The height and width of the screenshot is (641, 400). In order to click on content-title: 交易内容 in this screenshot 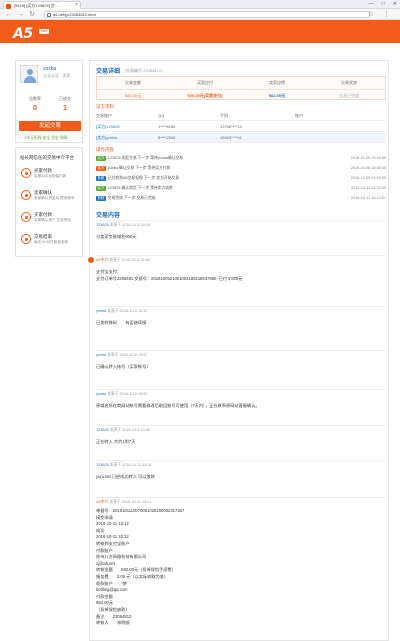, I will do `click(108, 216)`.